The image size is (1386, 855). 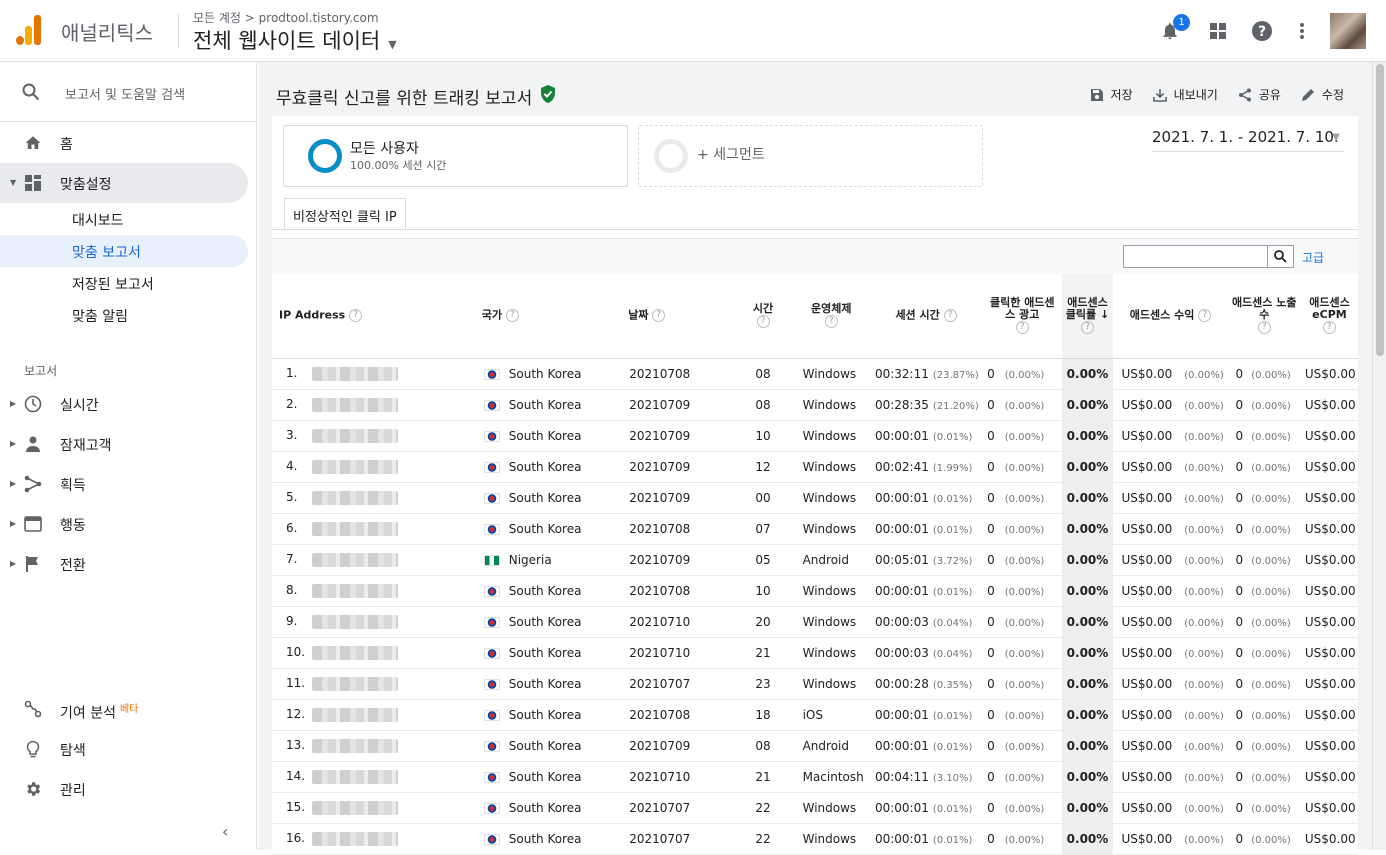 I want to click on tab-unusual-click-ip: 비정상적인 클릭 IP, so click(x=345, y=213).